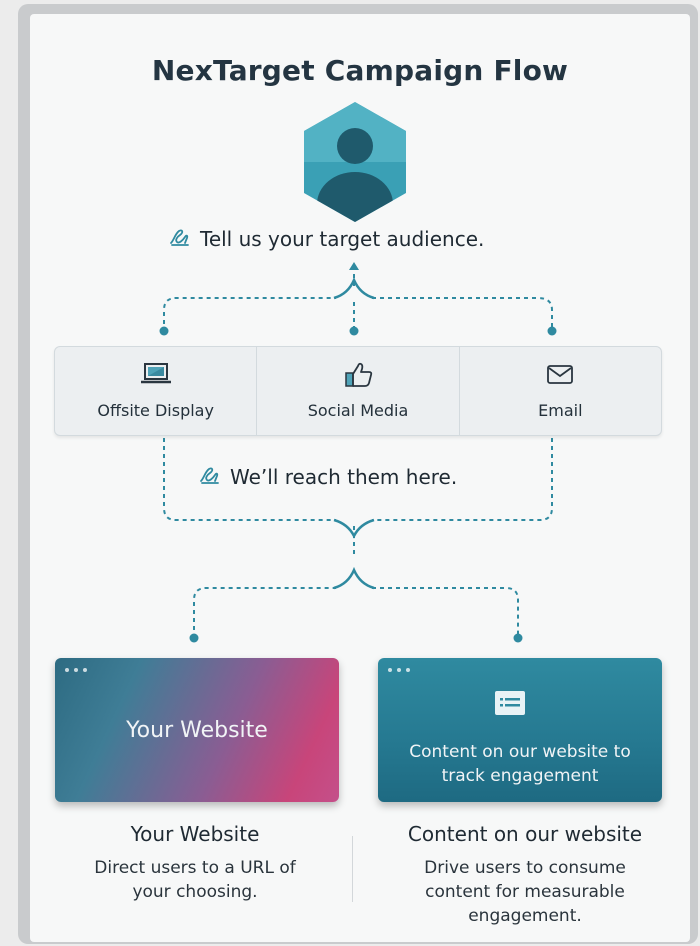 Image resolution: width=700 pixels, height=946 pixels. I want to click on bottom-left-connector, so click(264, 612).